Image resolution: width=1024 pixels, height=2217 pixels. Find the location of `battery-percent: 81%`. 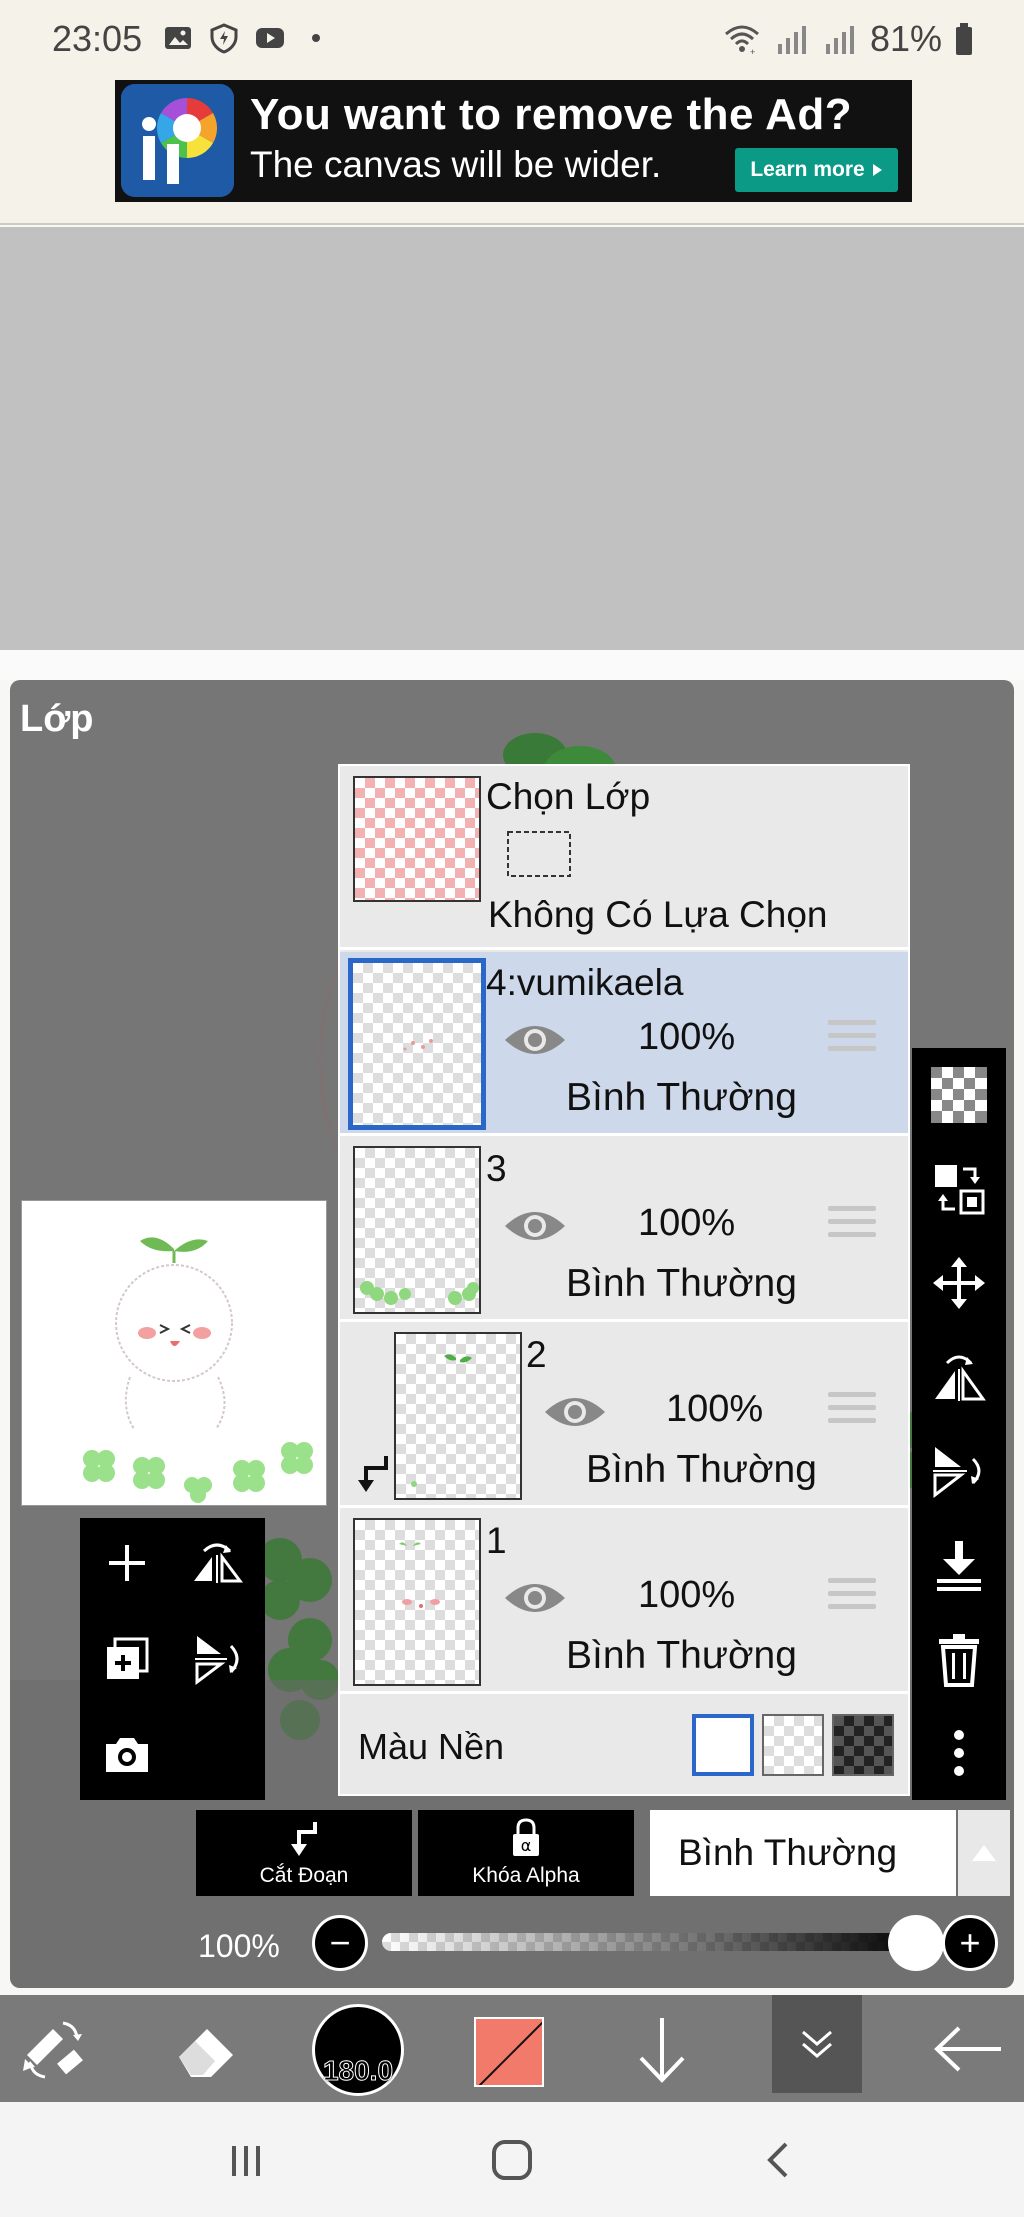

battery-percent: 81% is located at coordinates (905, 38).